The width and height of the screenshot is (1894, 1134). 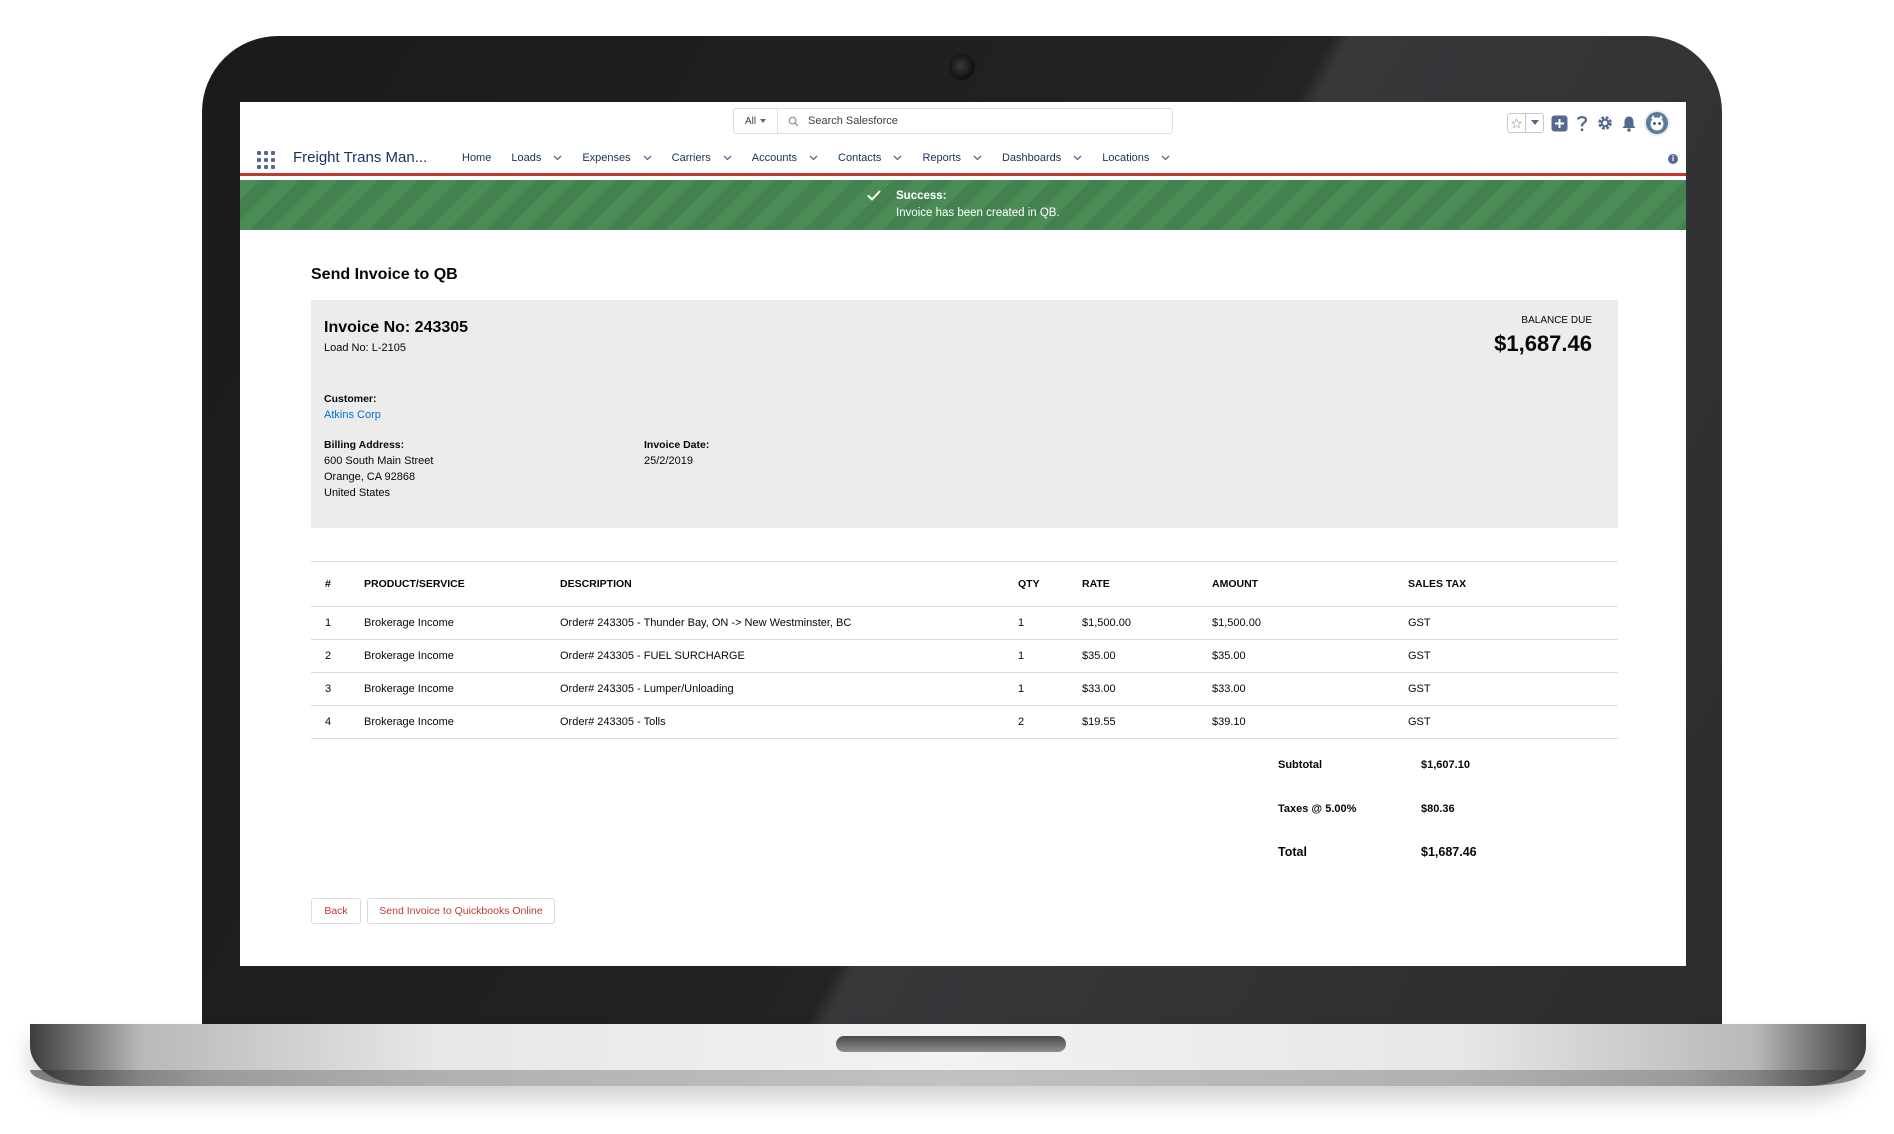 What do you see at coordinates (365, 348) in the screenshot?
I see `load-number: Load No: L-2105` at bounding box center [365, 348].